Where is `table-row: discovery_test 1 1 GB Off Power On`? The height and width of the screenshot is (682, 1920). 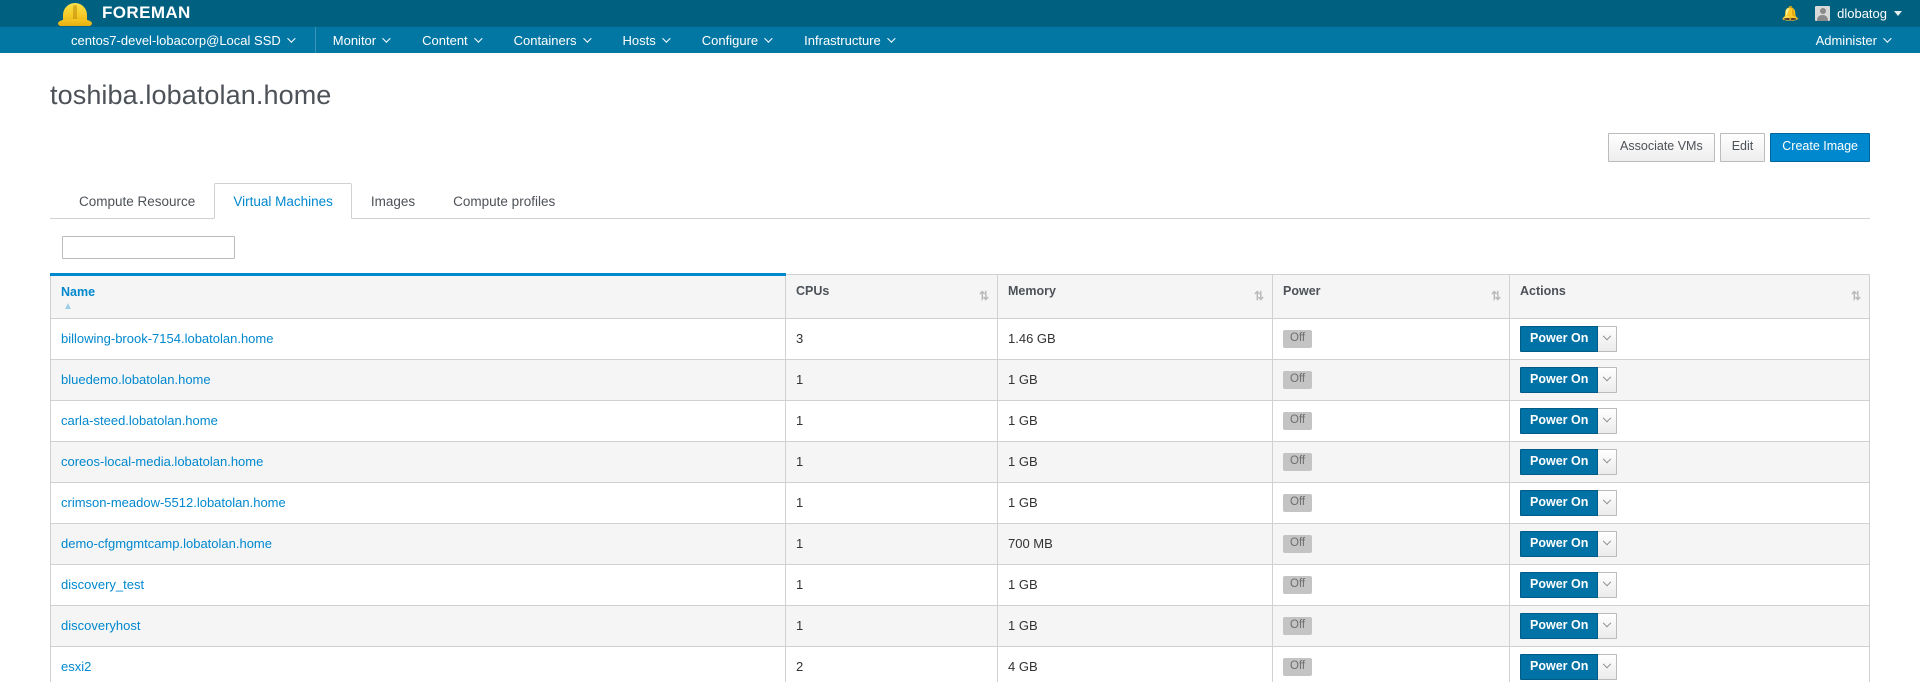 table-row: discovery_test 1 1 GB Off Power On is located at coordinates (960, 584).